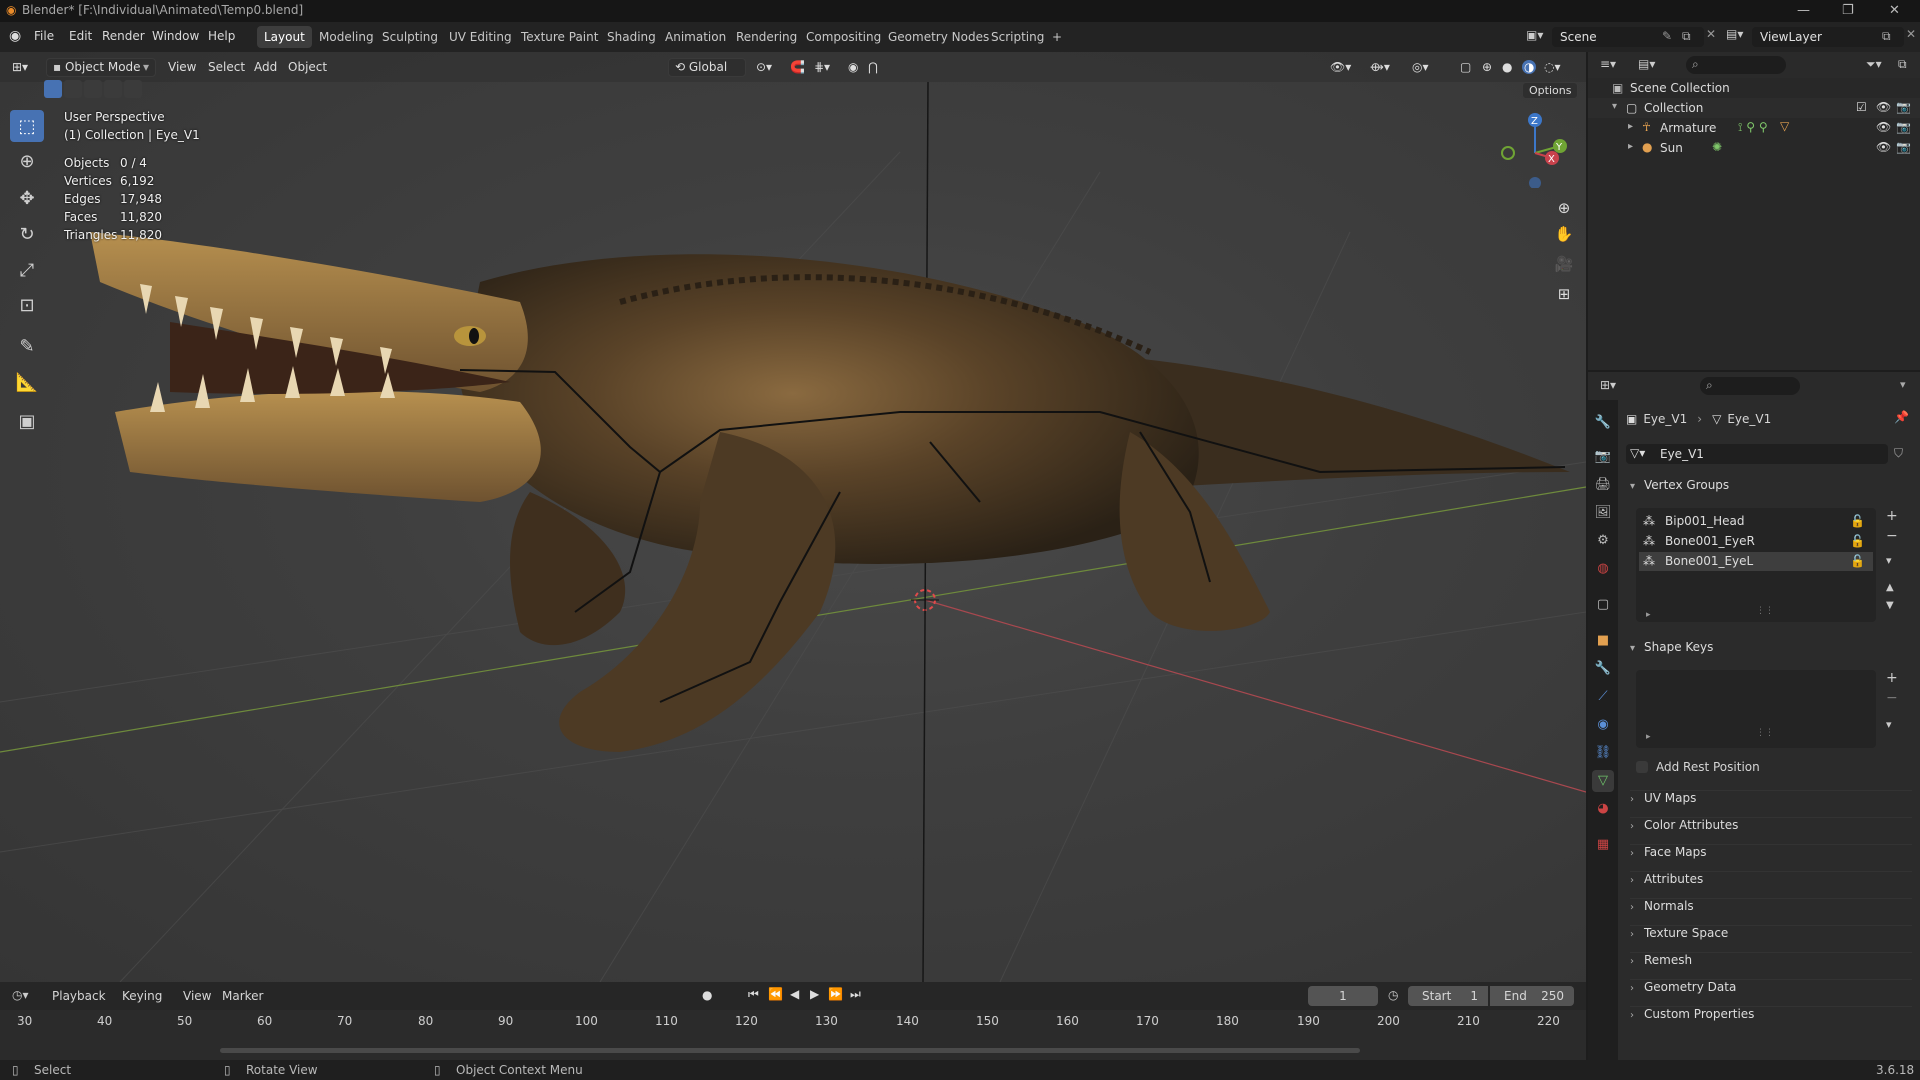 The image size is (1920, 1080). I want to click on filter-icon: ⏷▾, so click(1874, 64).